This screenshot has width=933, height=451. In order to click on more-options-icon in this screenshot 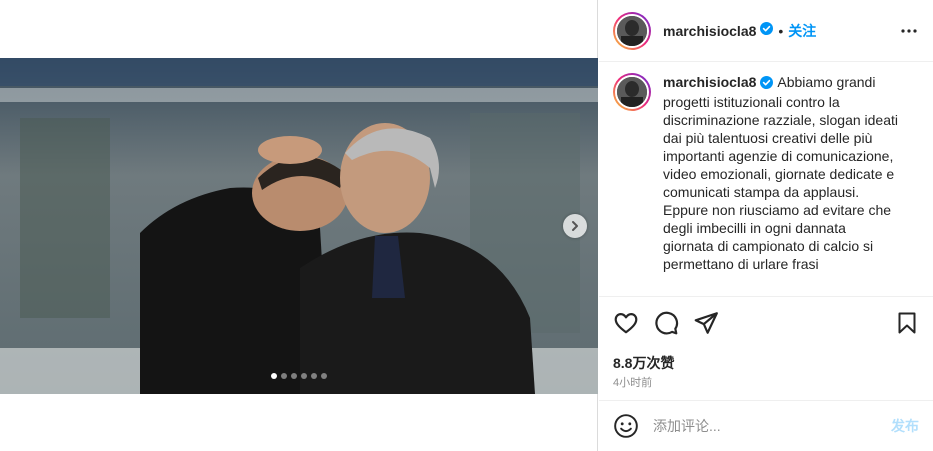, I will do `click(909, 30)`.